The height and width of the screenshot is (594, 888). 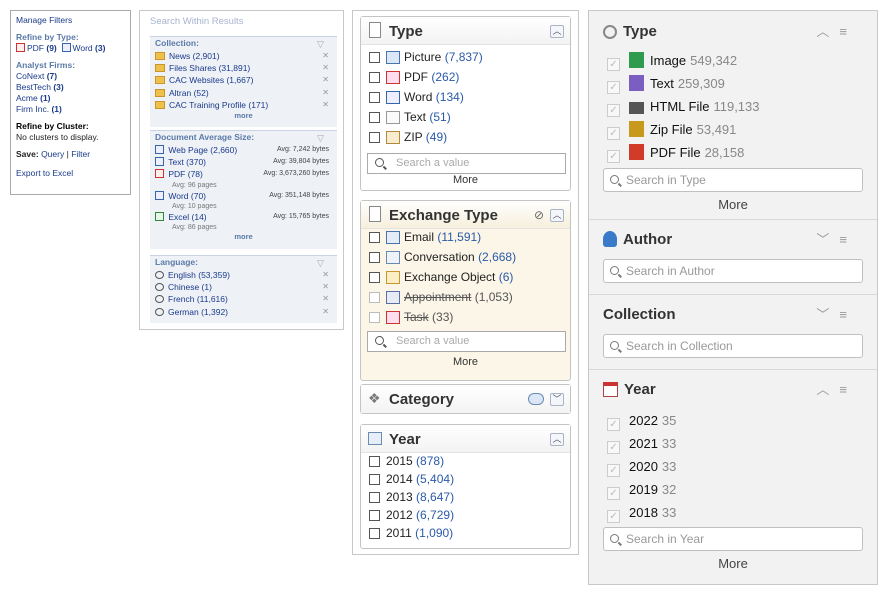 I want to click on doc-size-item: Word (70) Avg: 351,148 bytes, so click(x=243, y=196).